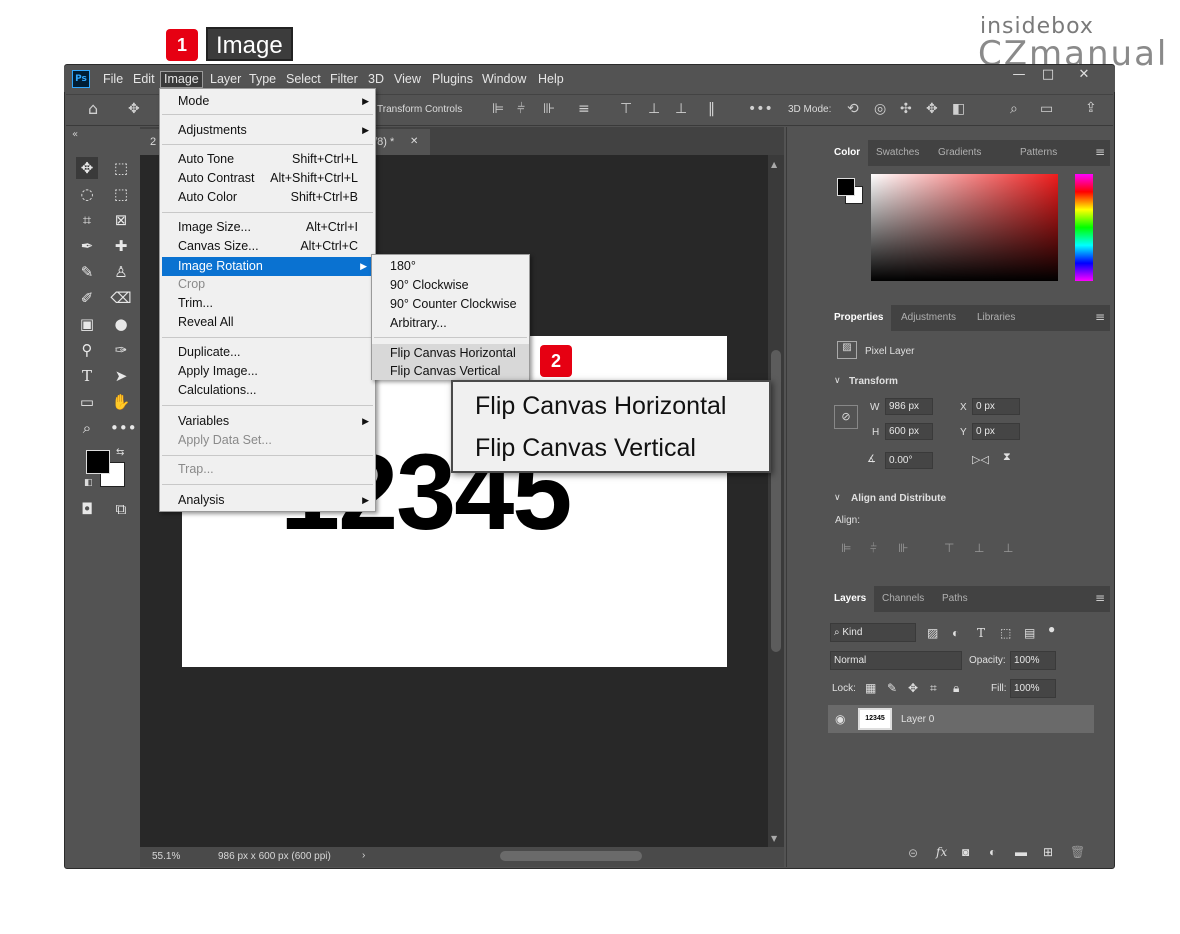  Describe the element at coordinates (903, 548) in the screenshot. I see `panel-align-right-icon: ⊪` at that location.